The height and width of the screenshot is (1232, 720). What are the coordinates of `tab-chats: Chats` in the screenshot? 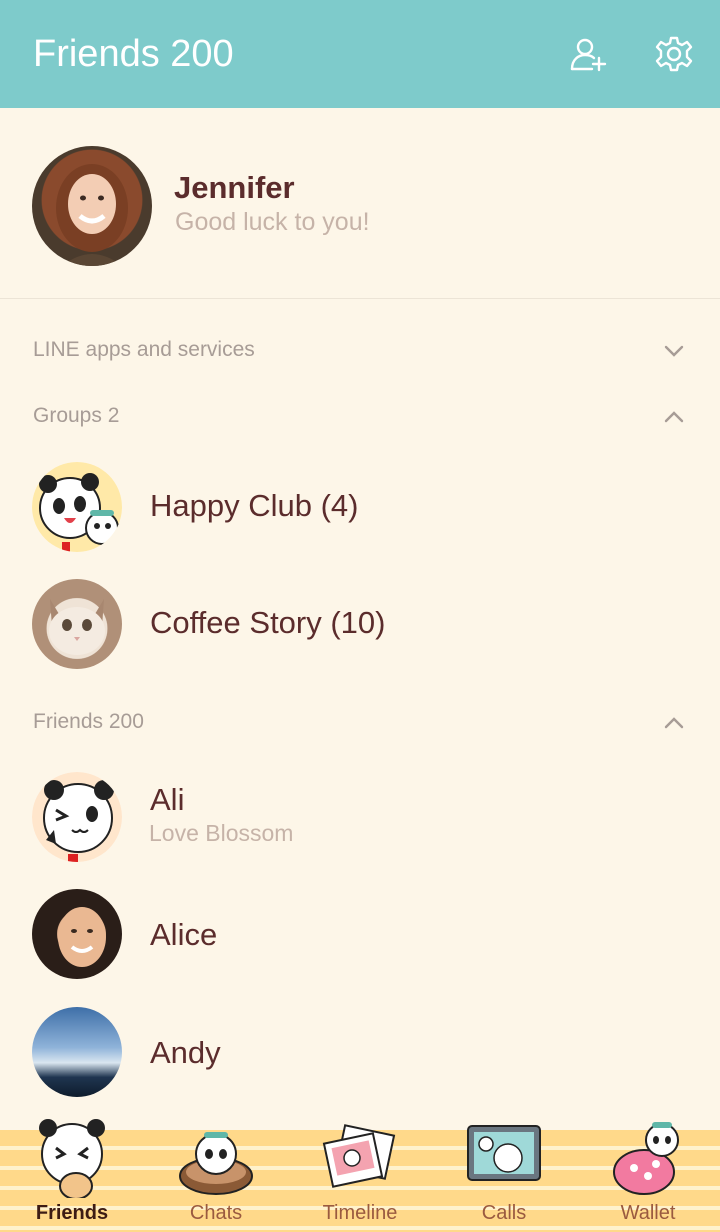 It's located at (216, 1181).